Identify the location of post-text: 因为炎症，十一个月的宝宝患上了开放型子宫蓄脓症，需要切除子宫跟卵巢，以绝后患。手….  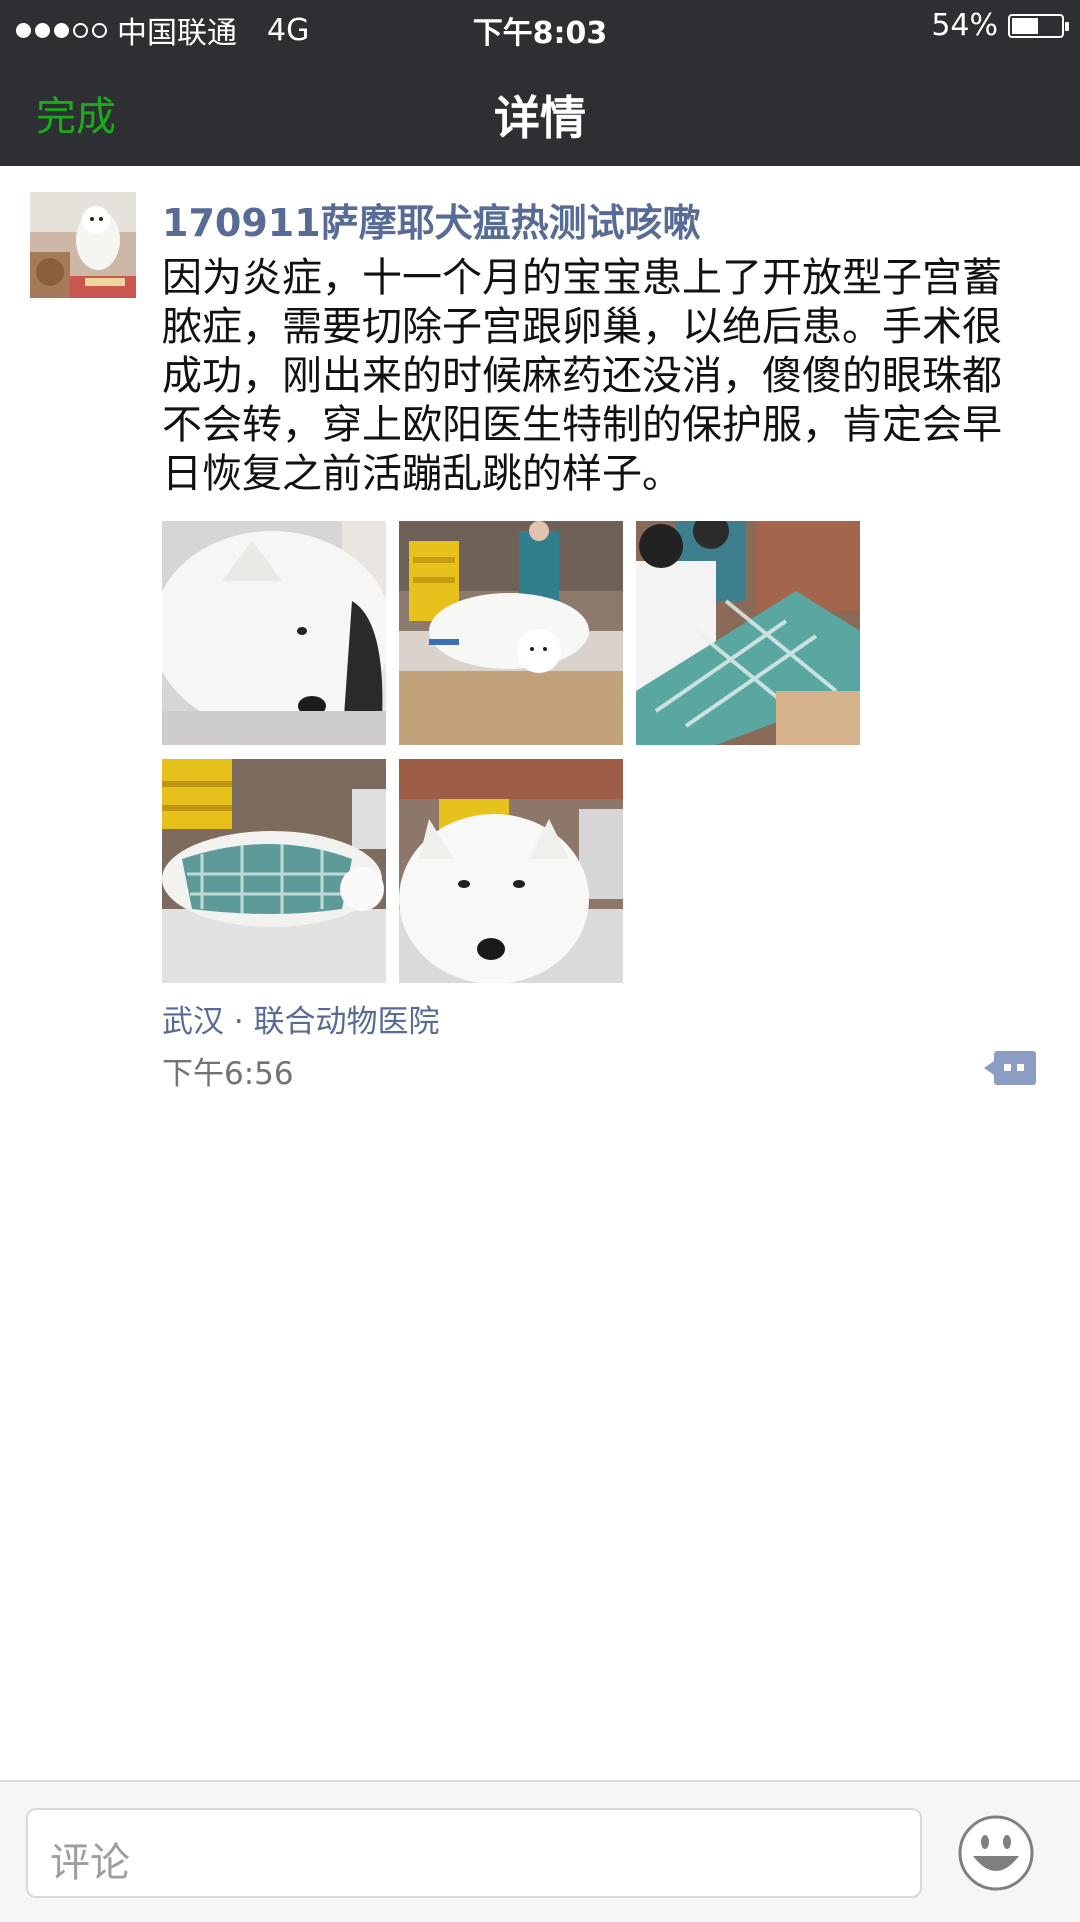
(582, 376).